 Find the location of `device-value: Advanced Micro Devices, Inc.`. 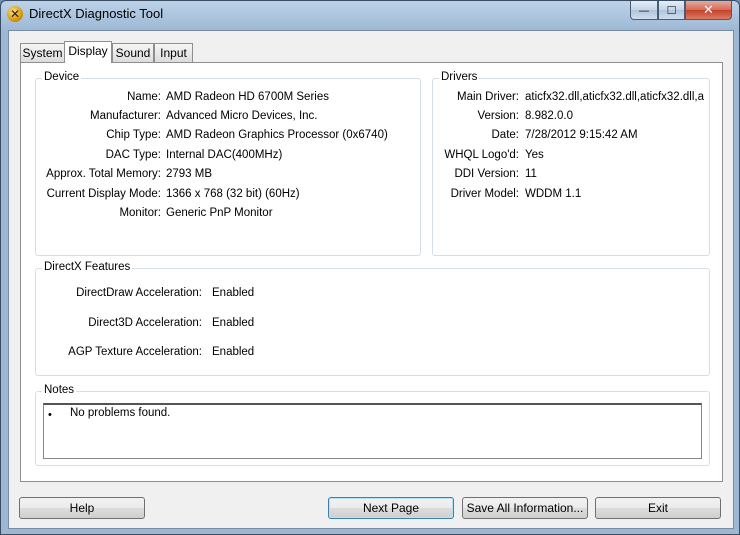

device-value: Advanced Micro Devices, Inc. is located at coordinates (242, 116).